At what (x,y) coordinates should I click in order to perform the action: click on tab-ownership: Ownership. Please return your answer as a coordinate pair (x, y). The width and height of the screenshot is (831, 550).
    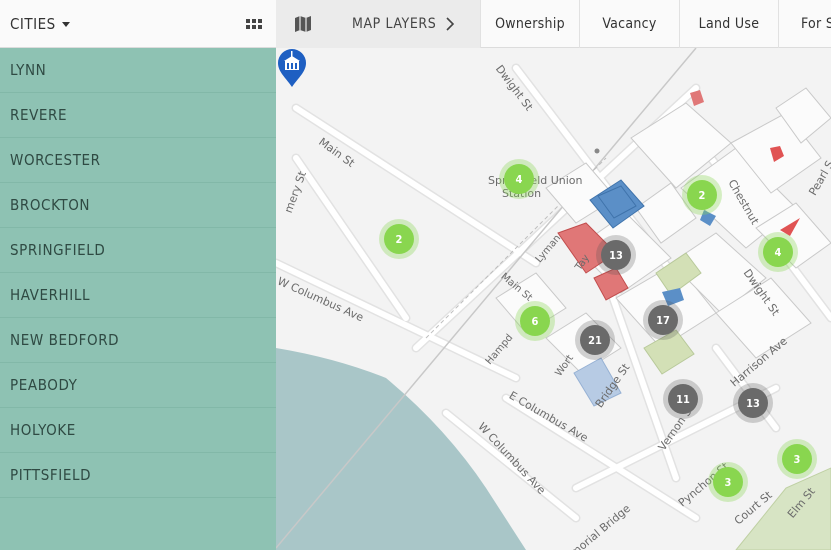
    Looking at the image, I should click on (529, 24).